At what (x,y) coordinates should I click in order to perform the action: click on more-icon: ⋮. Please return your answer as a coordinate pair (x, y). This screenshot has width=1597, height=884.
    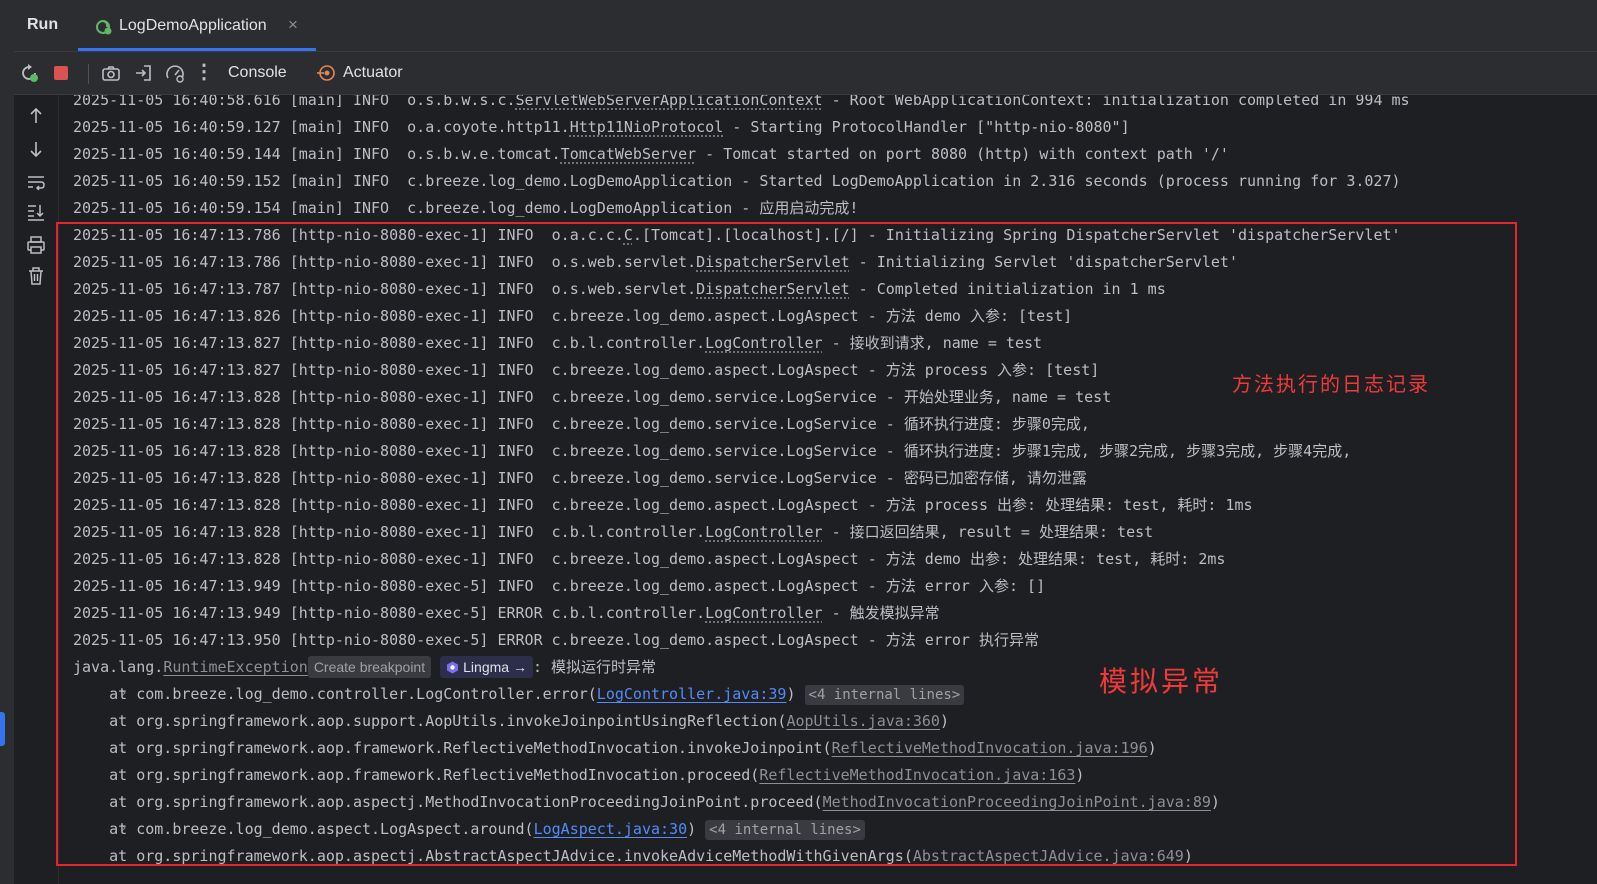
    Looking at the image, I should click on (204, 71).